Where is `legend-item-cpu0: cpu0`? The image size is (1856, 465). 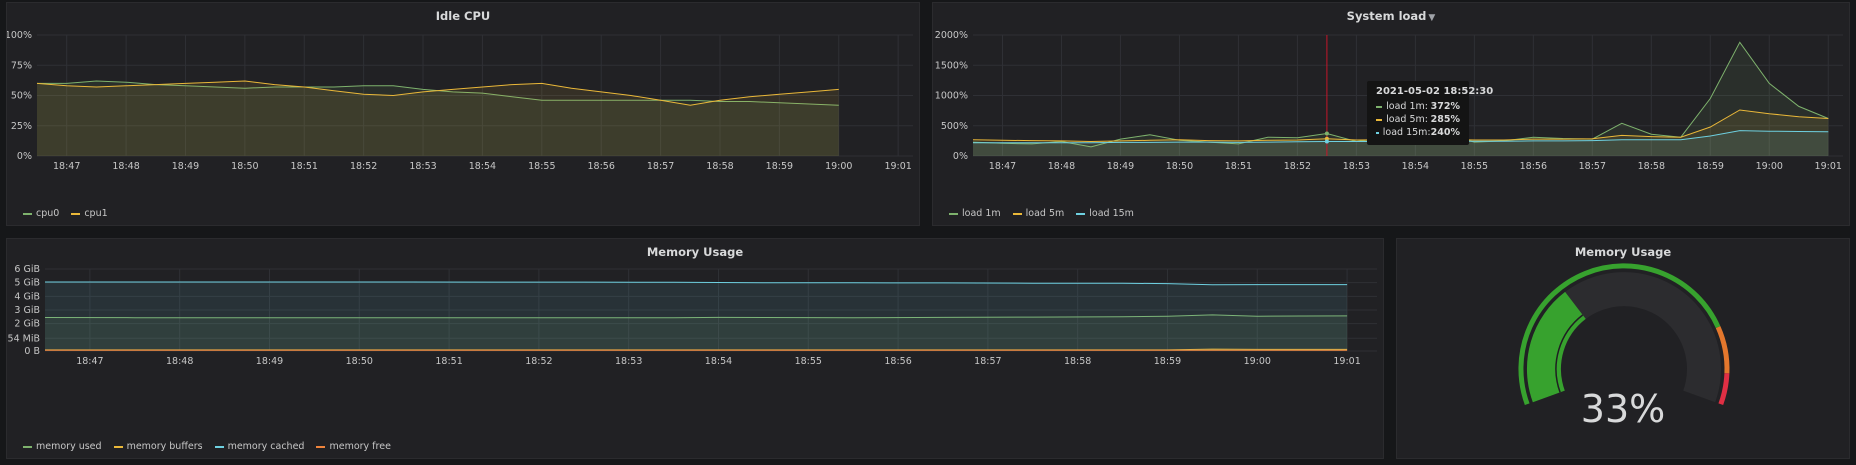
legend-item-cpu0: cpu0 is located at coordinates (41, 213).